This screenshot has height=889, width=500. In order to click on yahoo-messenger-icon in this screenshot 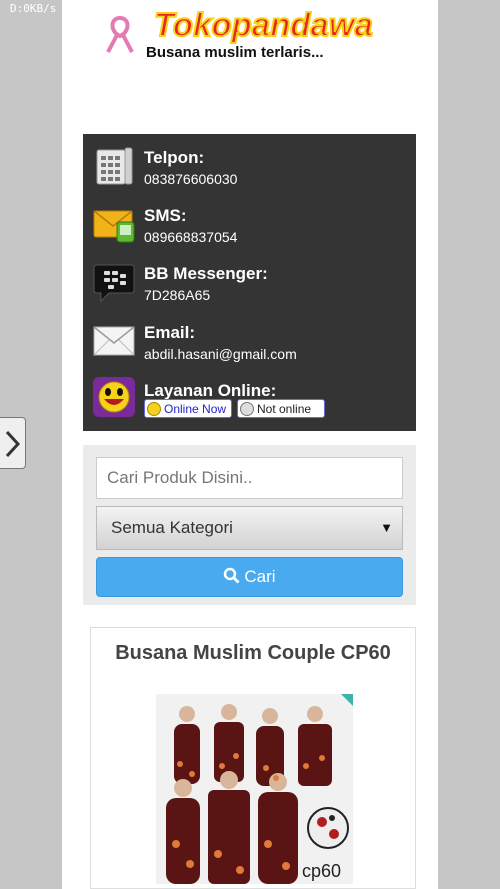, I will do `click(114, 397)`.